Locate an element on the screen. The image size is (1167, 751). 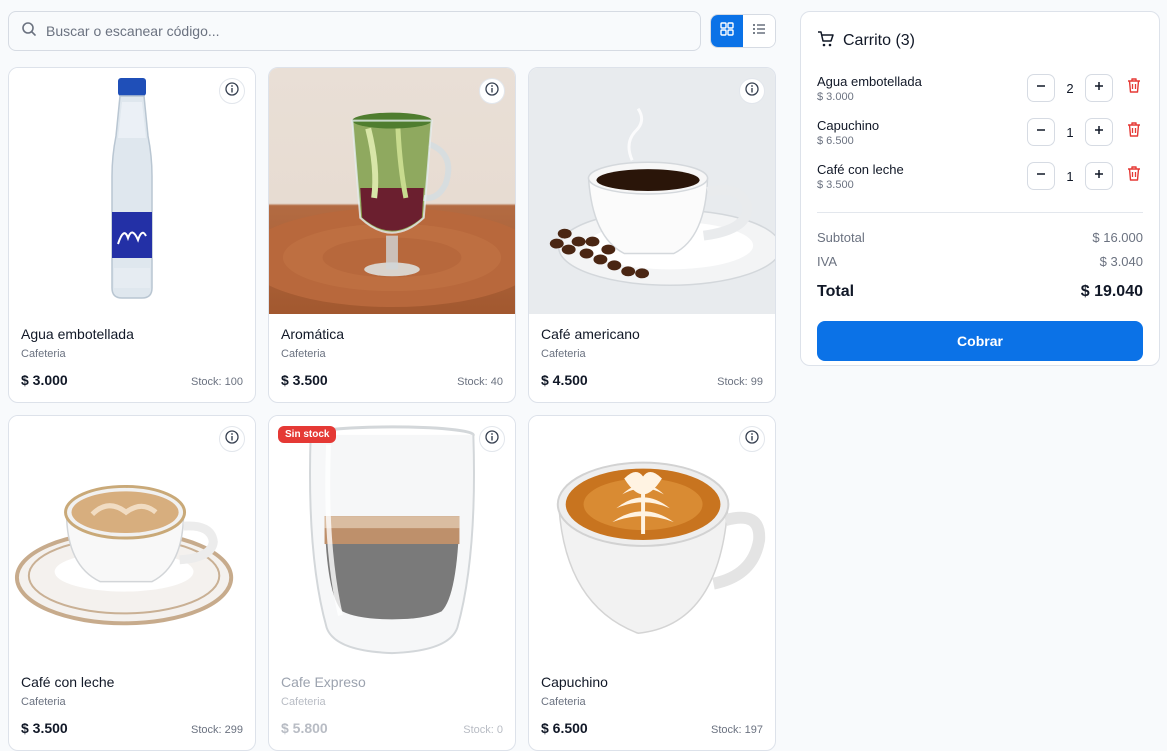
search-box is located at coordinates (354, 31).